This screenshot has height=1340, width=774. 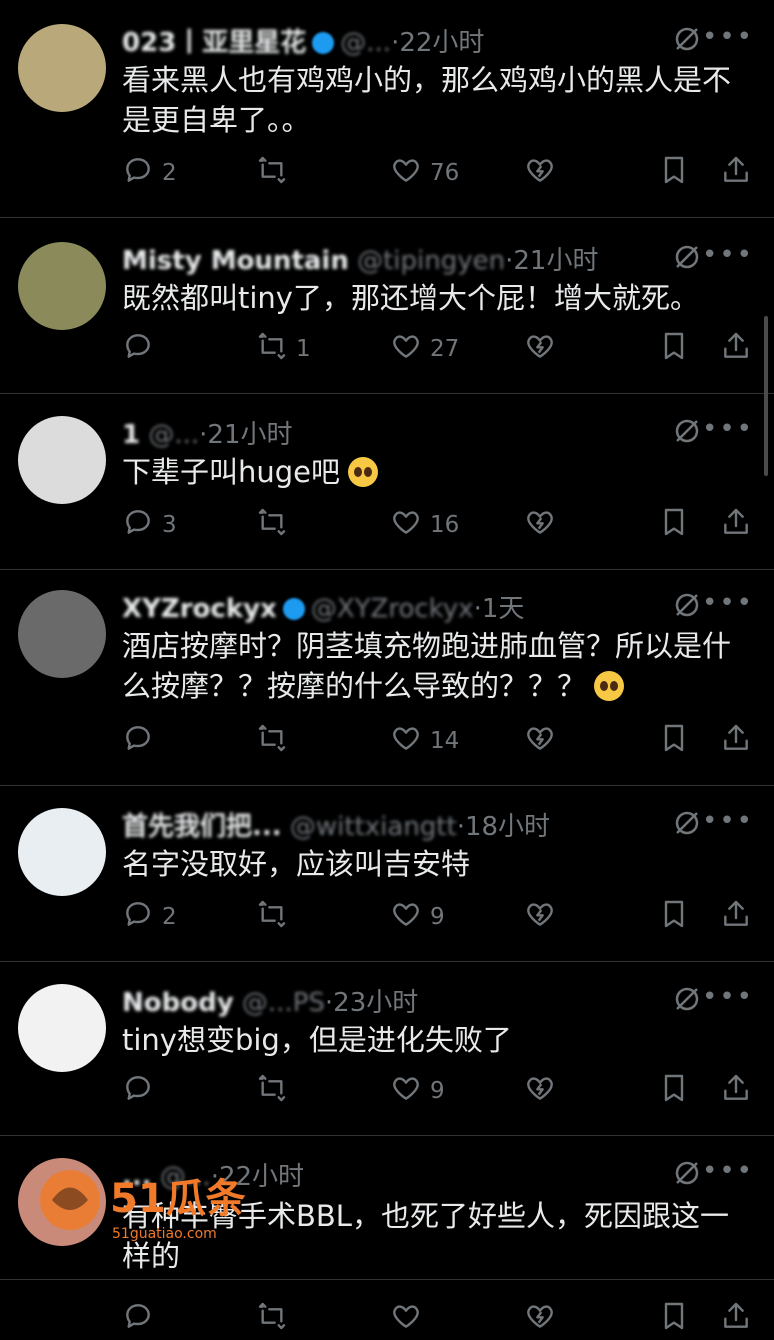 I want to click on timestamp: 23小时, so click(x=375, y=1003).